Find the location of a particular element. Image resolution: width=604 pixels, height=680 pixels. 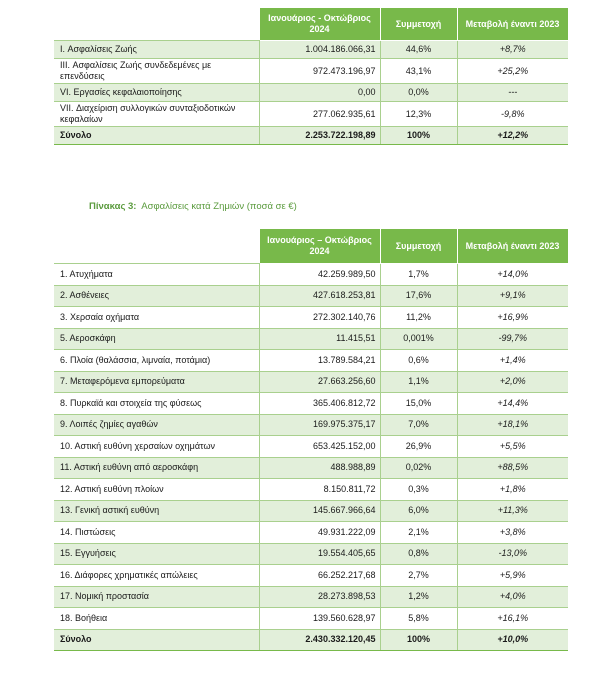

header-share: Συμμετοχή is located at coordinates (418, 24).